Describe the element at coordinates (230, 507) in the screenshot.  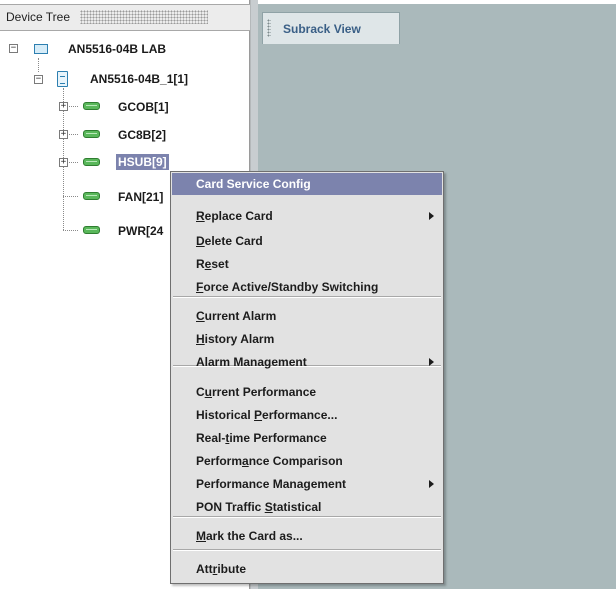
I see `menu-label-text: PON Traffic` at that location.